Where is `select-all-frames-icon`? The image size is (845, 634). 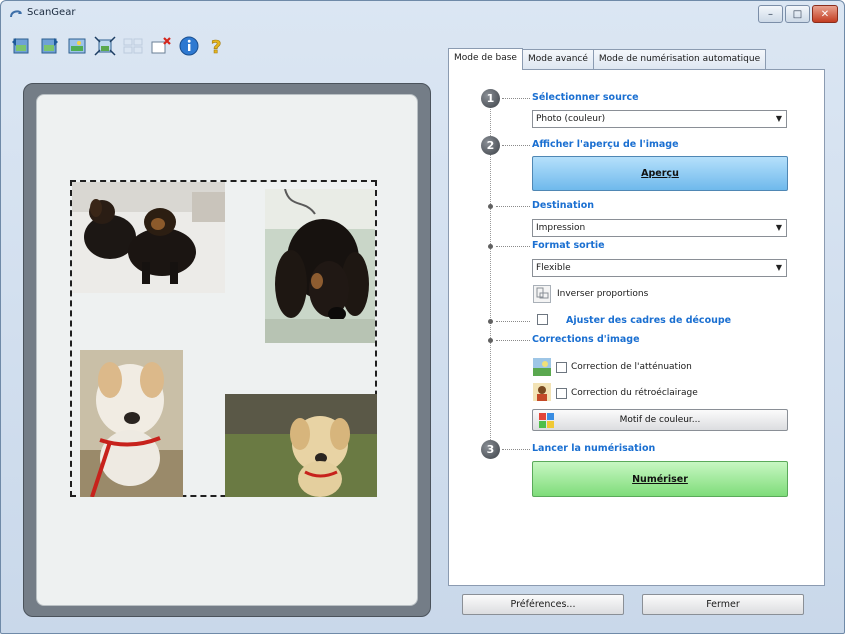
select-all-frames-icon is located at coordinates (105, 46).